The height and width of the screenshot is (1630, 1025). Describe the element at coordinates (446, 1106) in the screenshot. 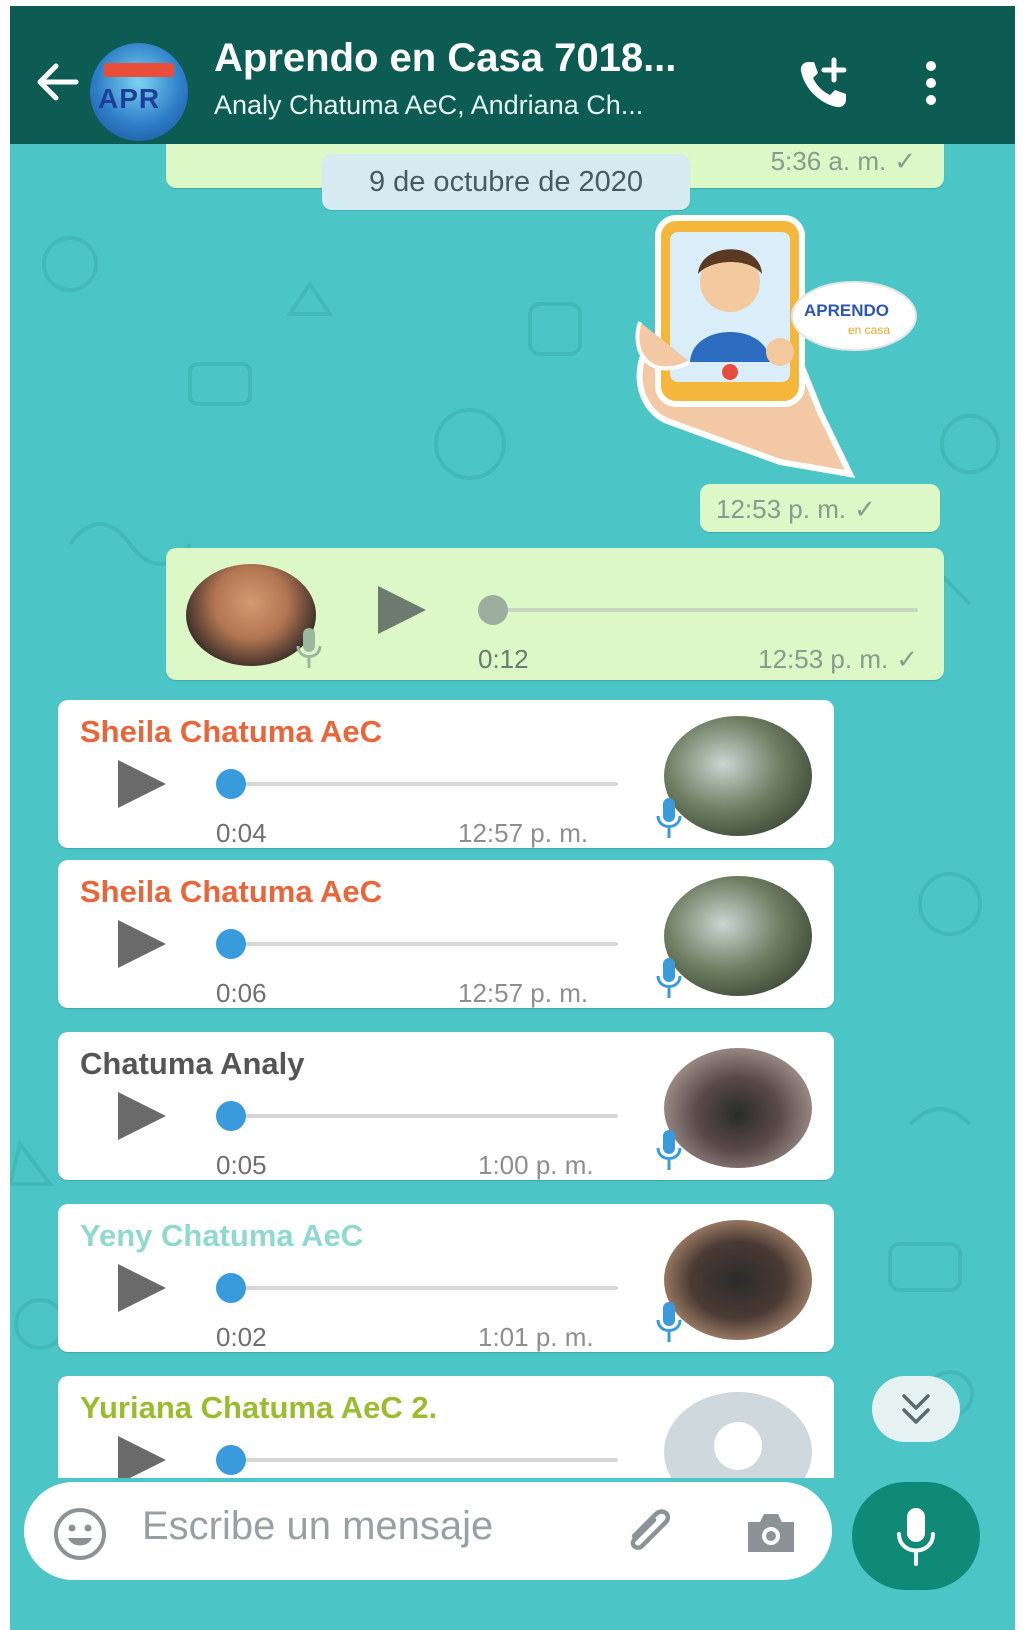

I see `voice-message-incoming: Chatuma Analy 0:05 1:00 p. m.` at that location.